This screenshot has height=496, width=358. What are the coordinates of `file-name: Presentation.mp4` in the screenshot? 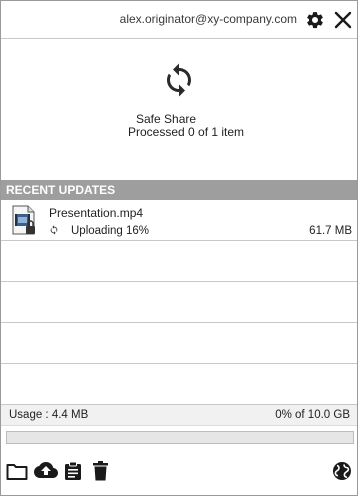 It's located at (96, 213).